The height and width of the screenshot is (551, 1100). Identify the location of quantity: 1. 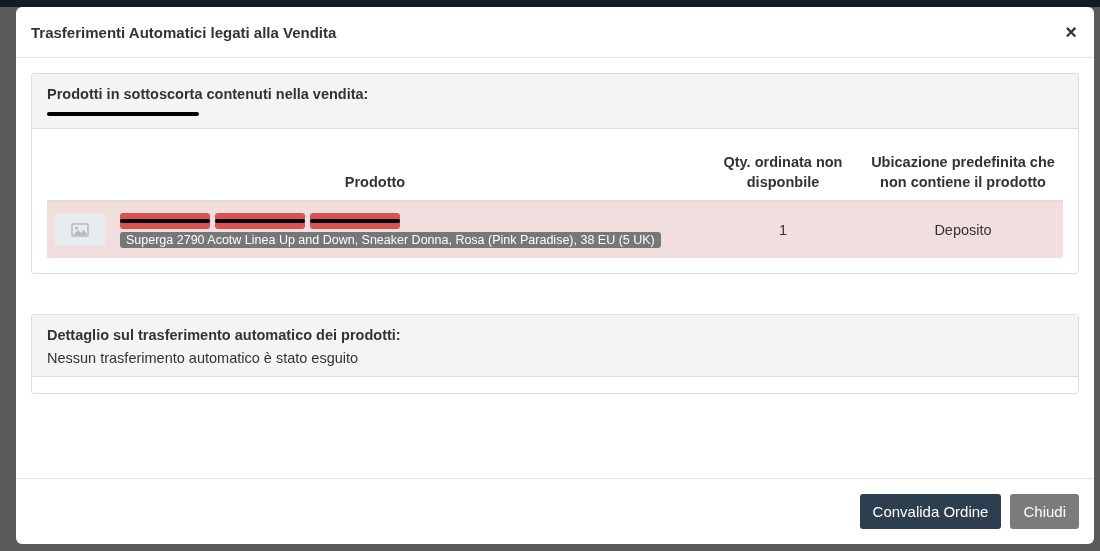
(783, 230).